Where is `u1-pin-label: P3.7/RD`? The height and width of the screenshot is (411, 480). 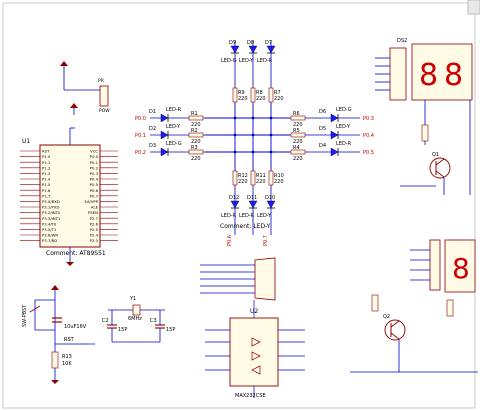
u1-pin-label: P3.7/RD is located at coordinates (49, 240).